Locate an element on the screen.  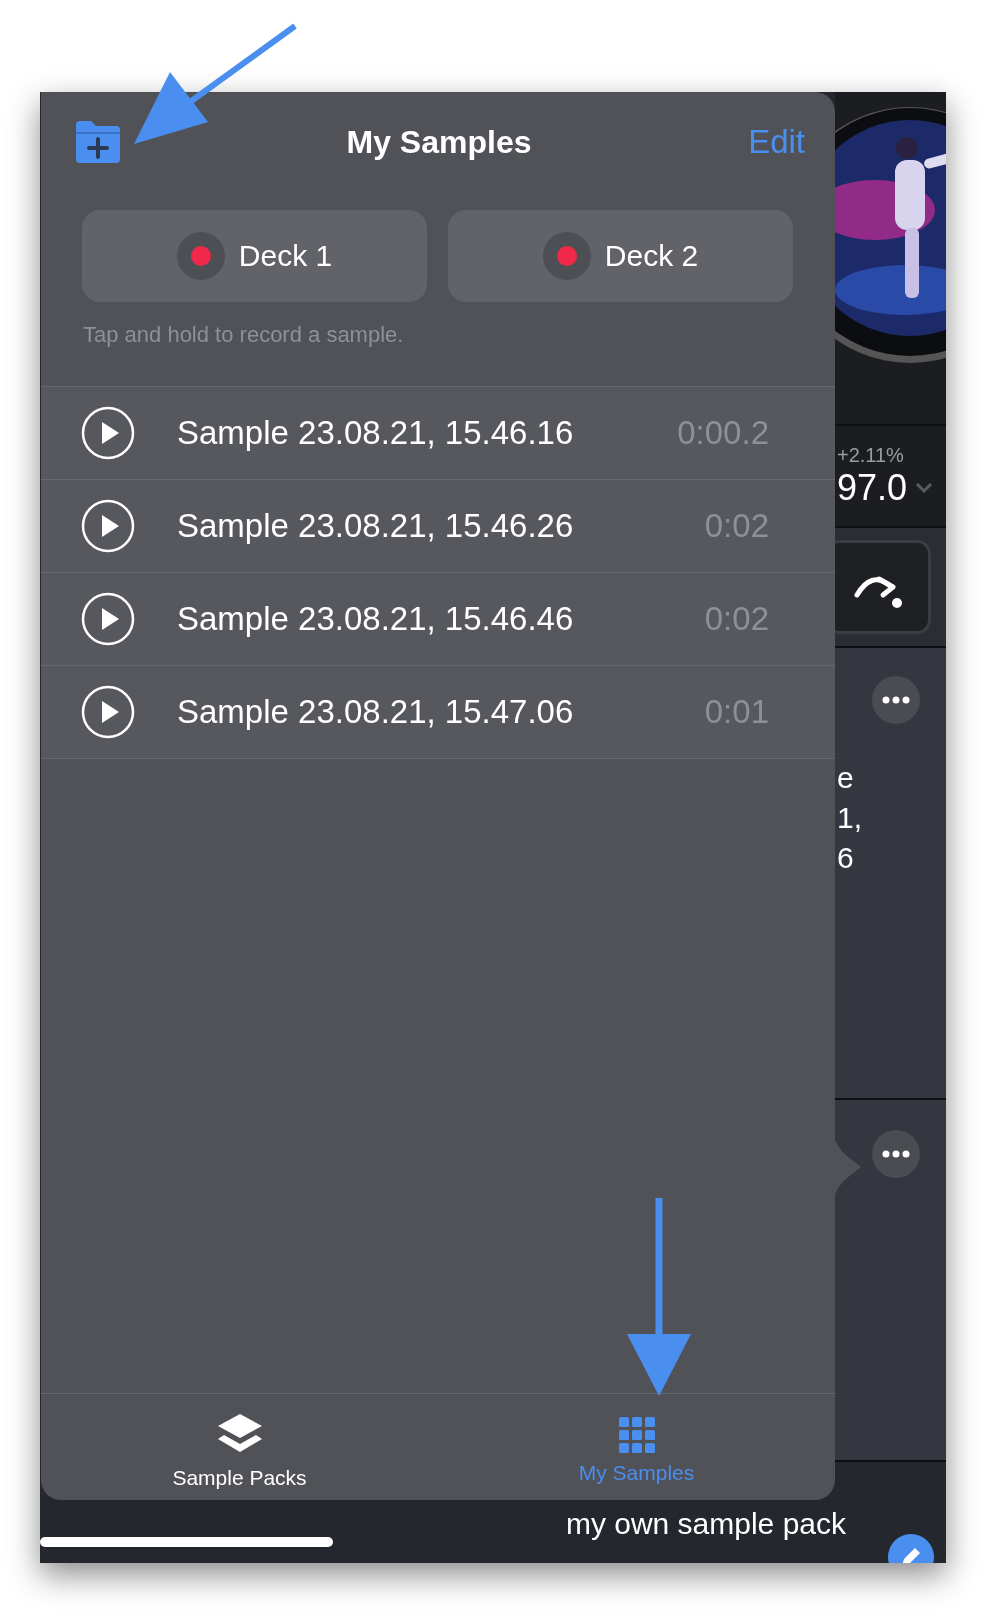
tempo-value: 97.0 is located at coordinates (872, 487).